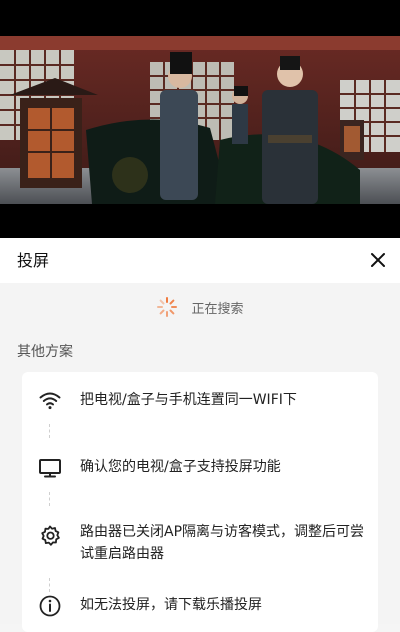 This screenshot has width=400, height=632. What do you see at coordinates (50, 606) in the screenshot?
I see `info-icon` at bounding box center [50, 606].